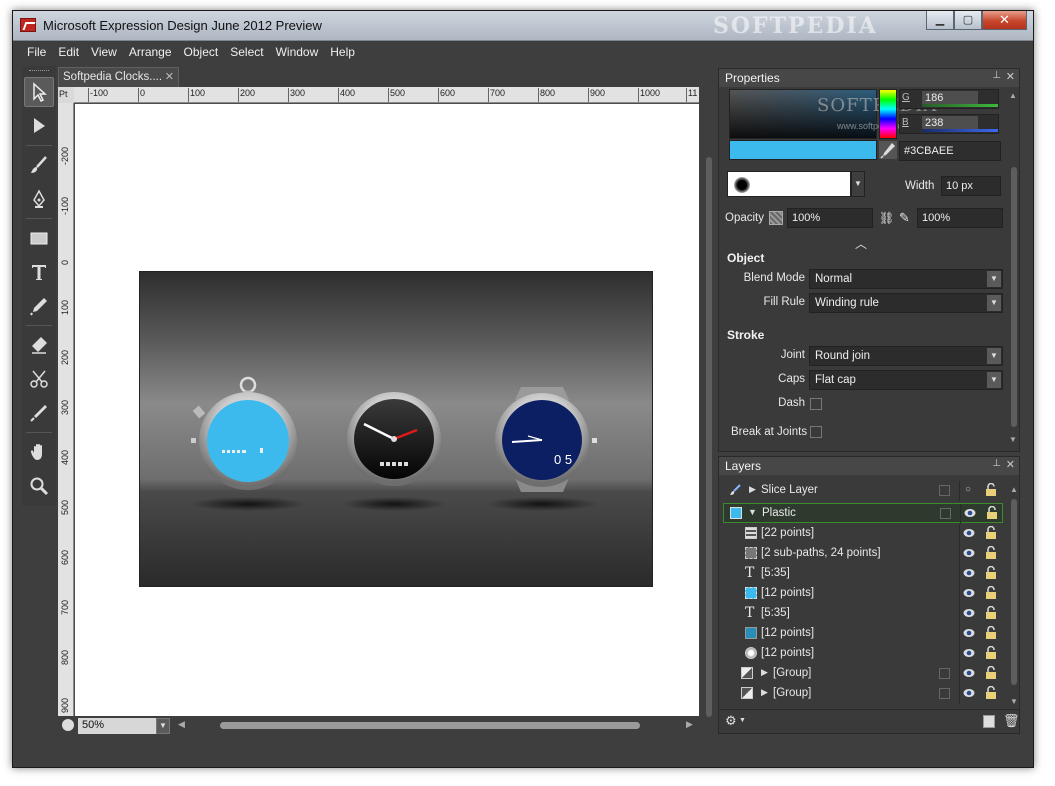 Image resolution: width=1055 pixels, height=786 pixels. Describe the element at coordinates (863, 694) in the screenshot. I see `layer-item: ▶ [Group]` at that location.